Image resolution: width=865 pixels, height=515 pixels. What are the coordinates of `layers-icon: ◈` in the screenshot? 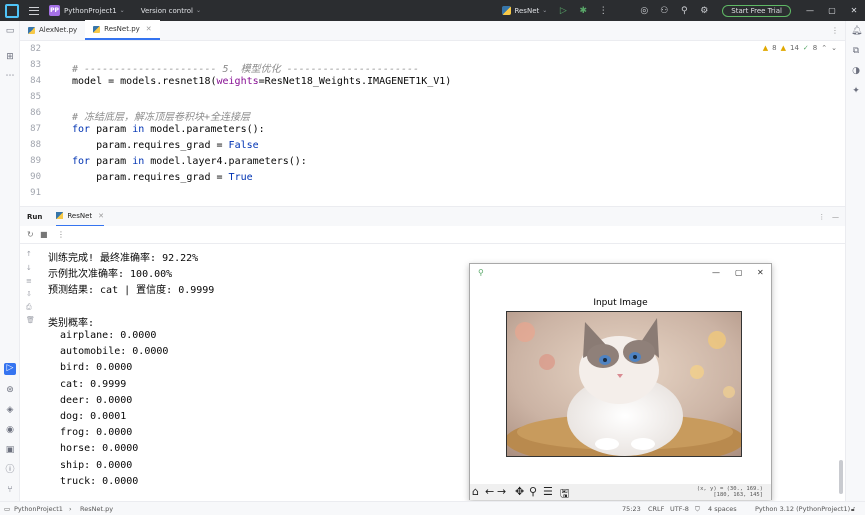 It's located at (10, 410).